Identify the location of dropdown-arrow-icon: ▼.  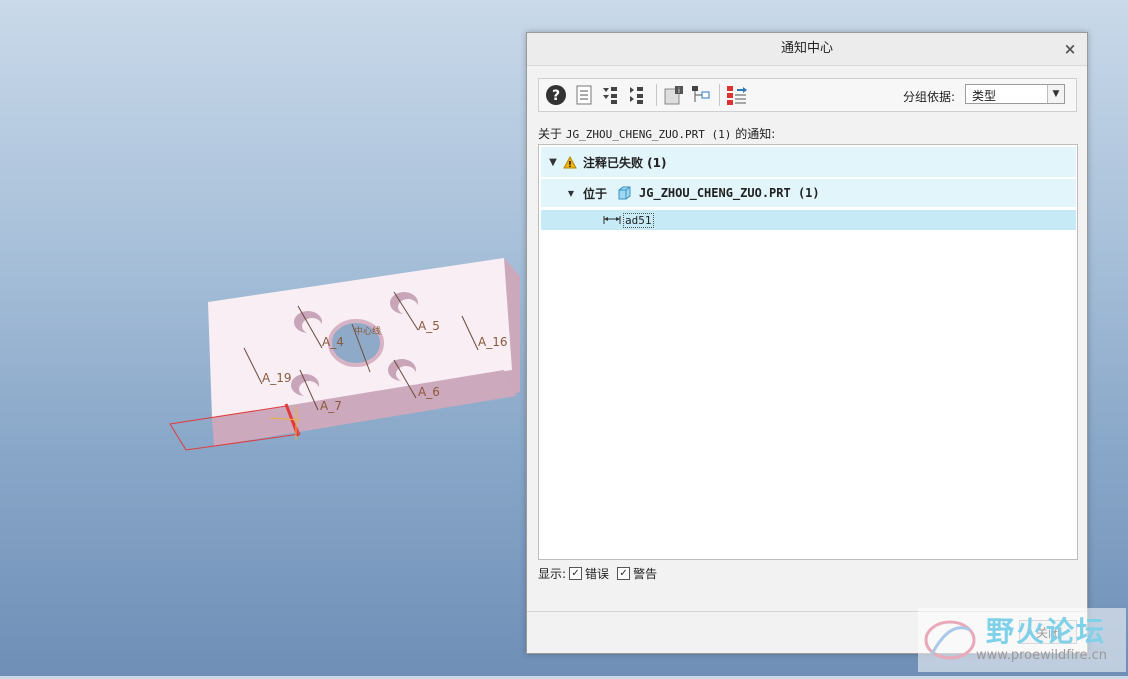
(1055, 94).